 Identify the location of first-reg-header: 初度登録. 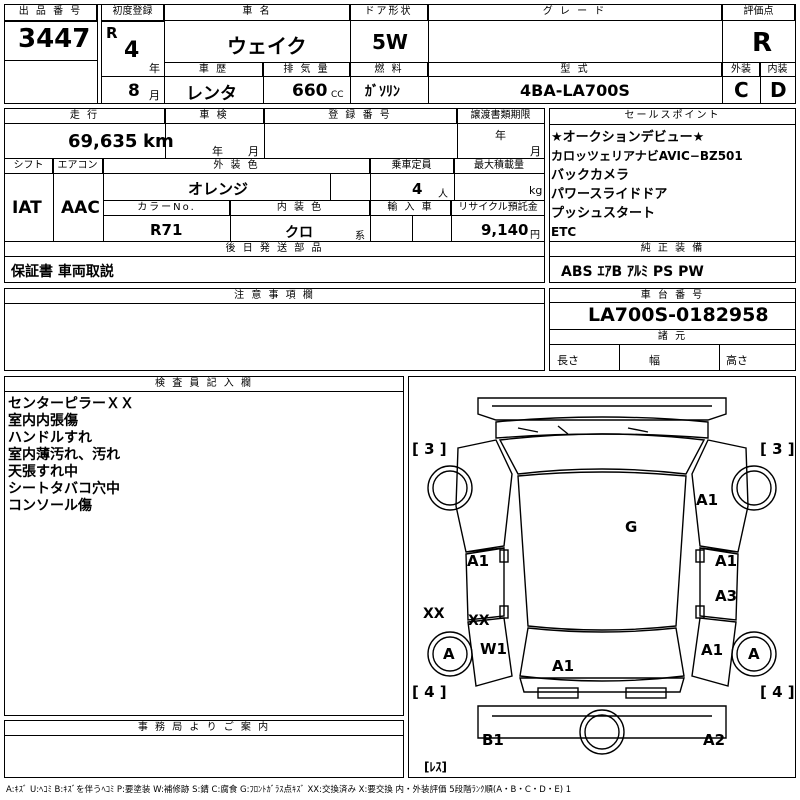
(133, 13).